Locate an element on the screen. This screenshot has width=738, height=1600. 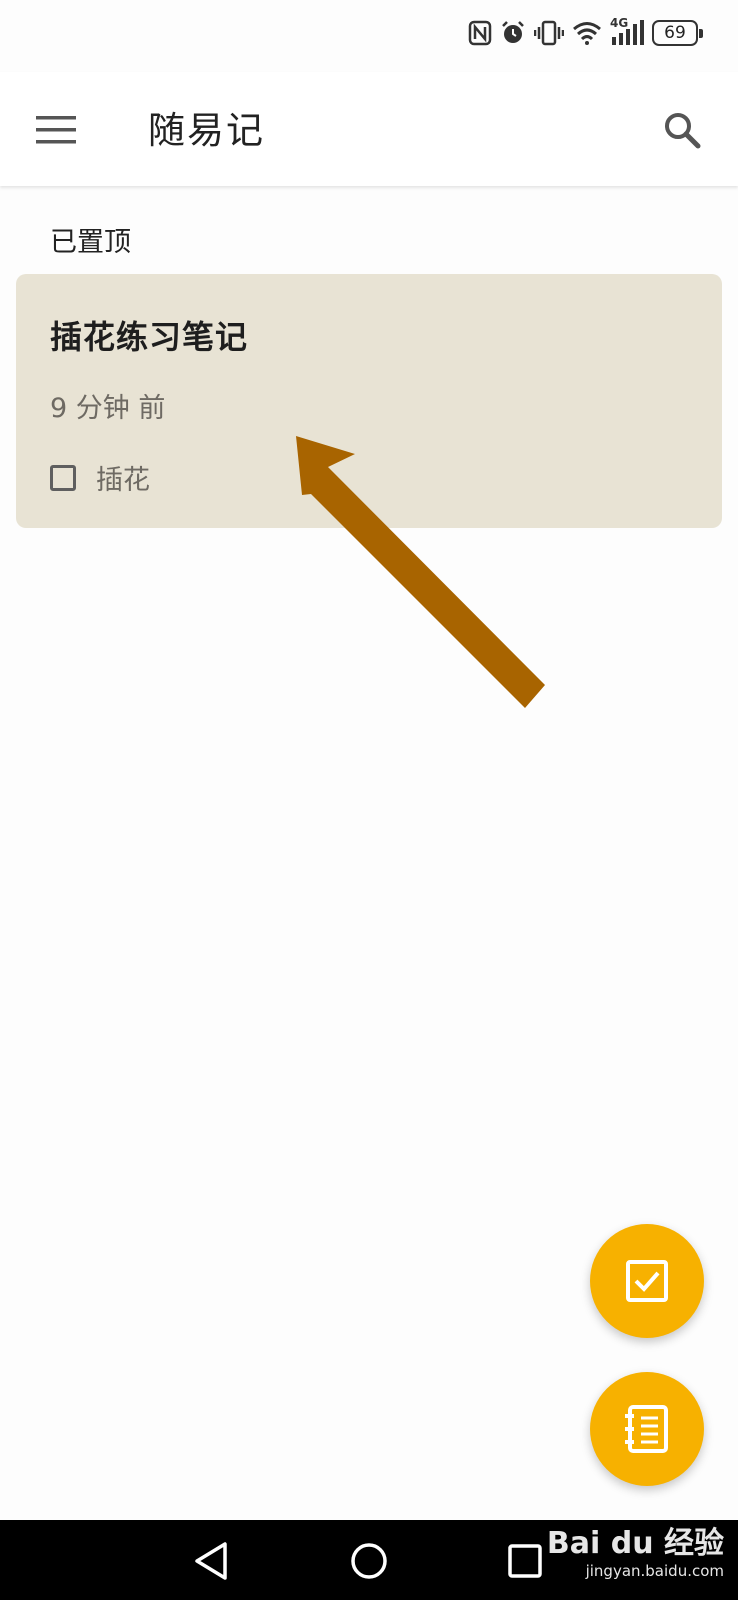
new-checklist-button is located at coordinates (647, 1281).